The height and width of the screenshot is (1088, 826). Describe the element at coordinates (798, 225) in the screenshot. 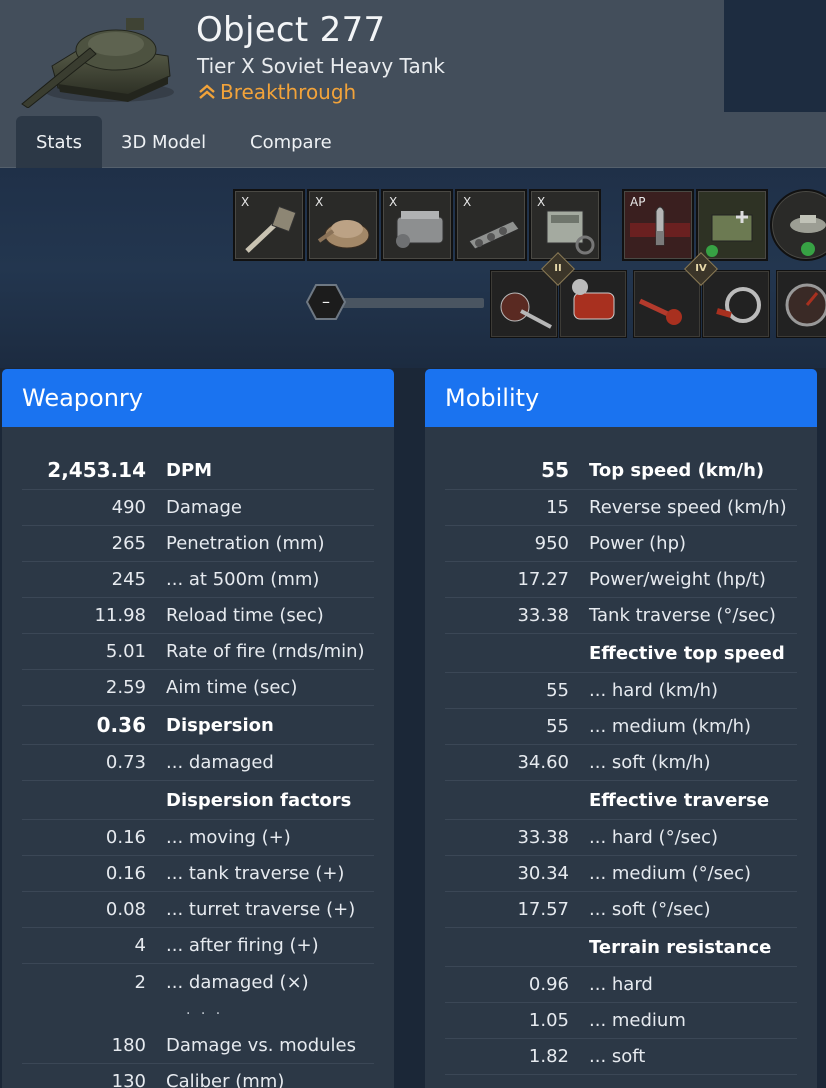

I see `tank-upgrade-slot` at that location.